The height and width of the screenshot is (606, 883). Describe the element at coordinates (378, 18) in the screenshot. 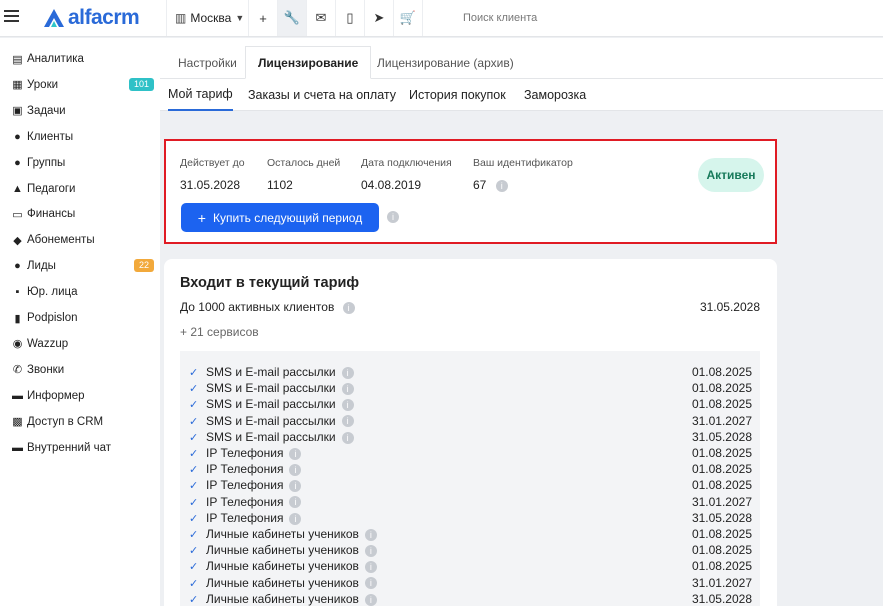

I see `telegram-icon: ➤` at that location.